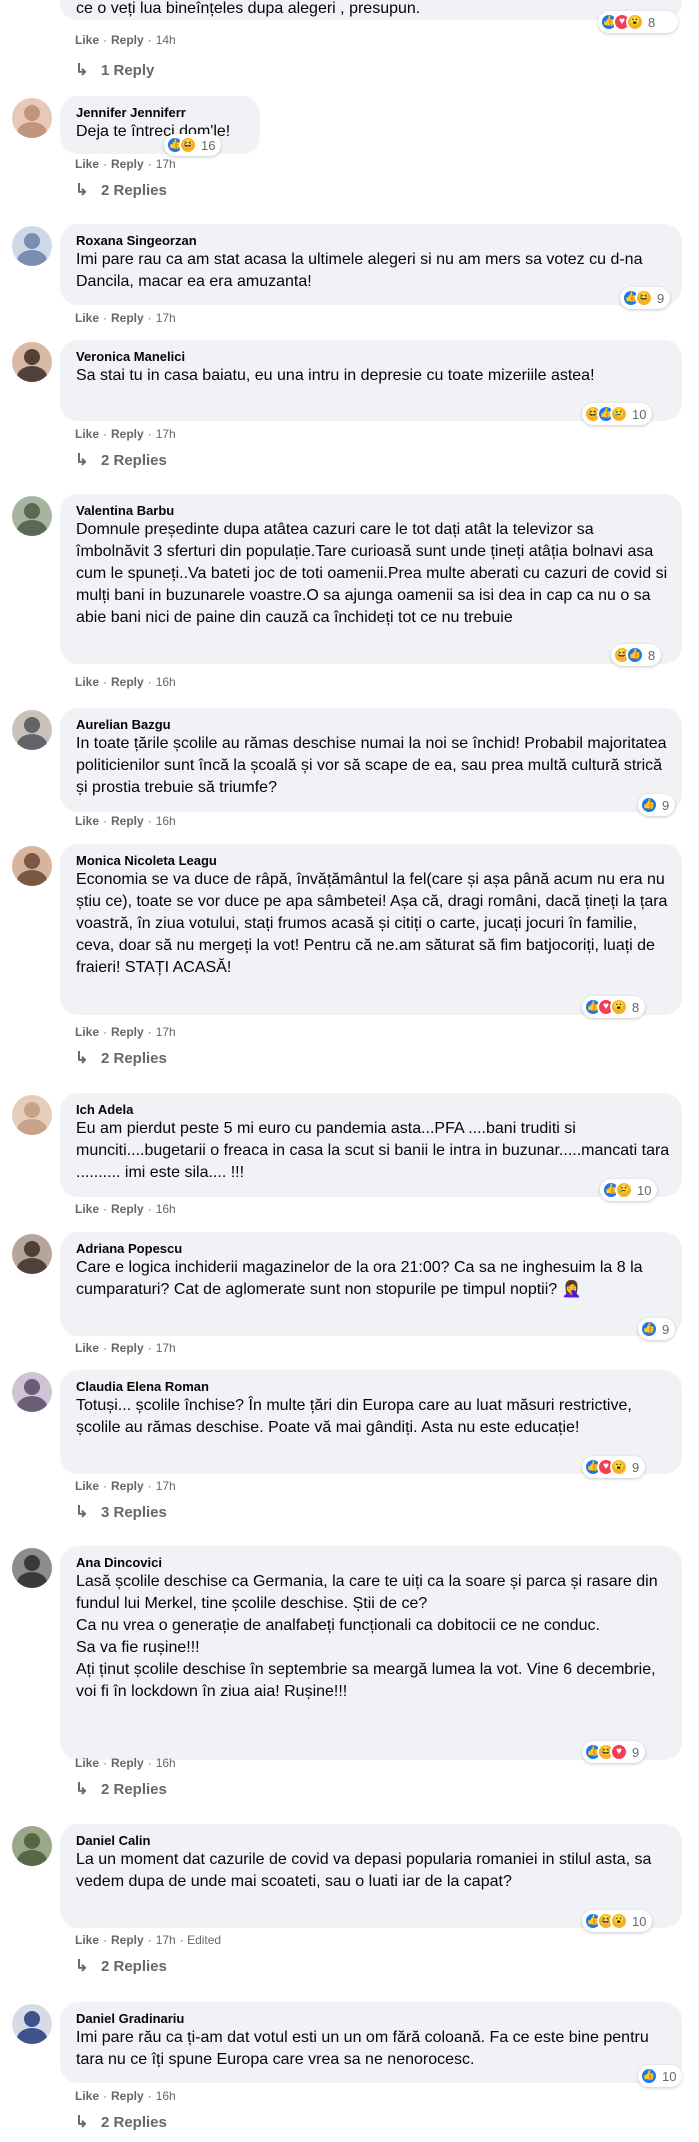 The image size is (699, 2142). Describe the element at coordinates (660, 2076) in the screenshot. I see `reaction-summary: 👍 10` at that location.